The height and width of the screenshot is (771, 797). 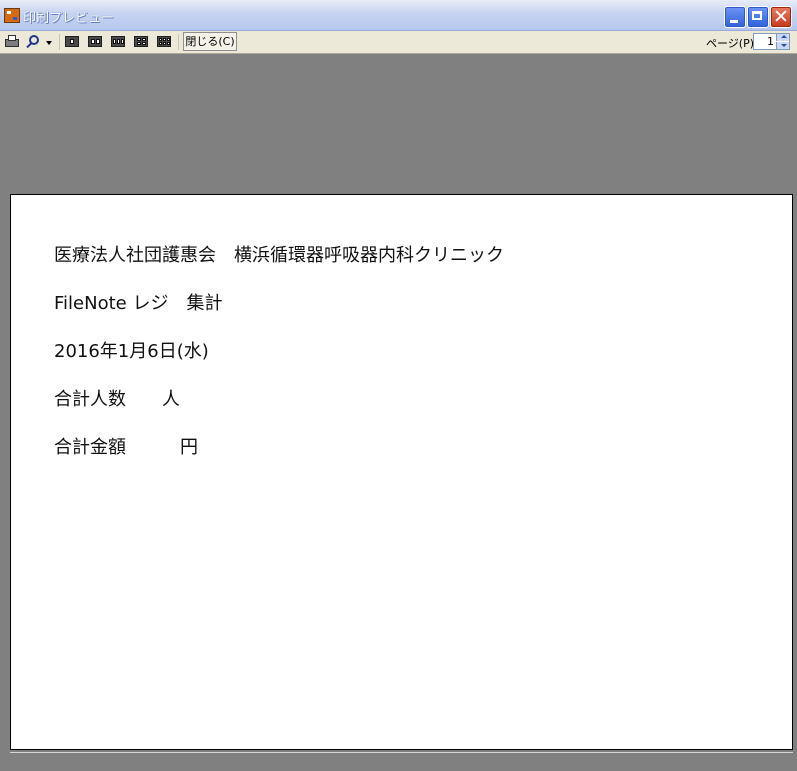 What do you see at coordinates (12, 15) in the screenshot?
I see `app-icon` at bounding box center [12, 15].